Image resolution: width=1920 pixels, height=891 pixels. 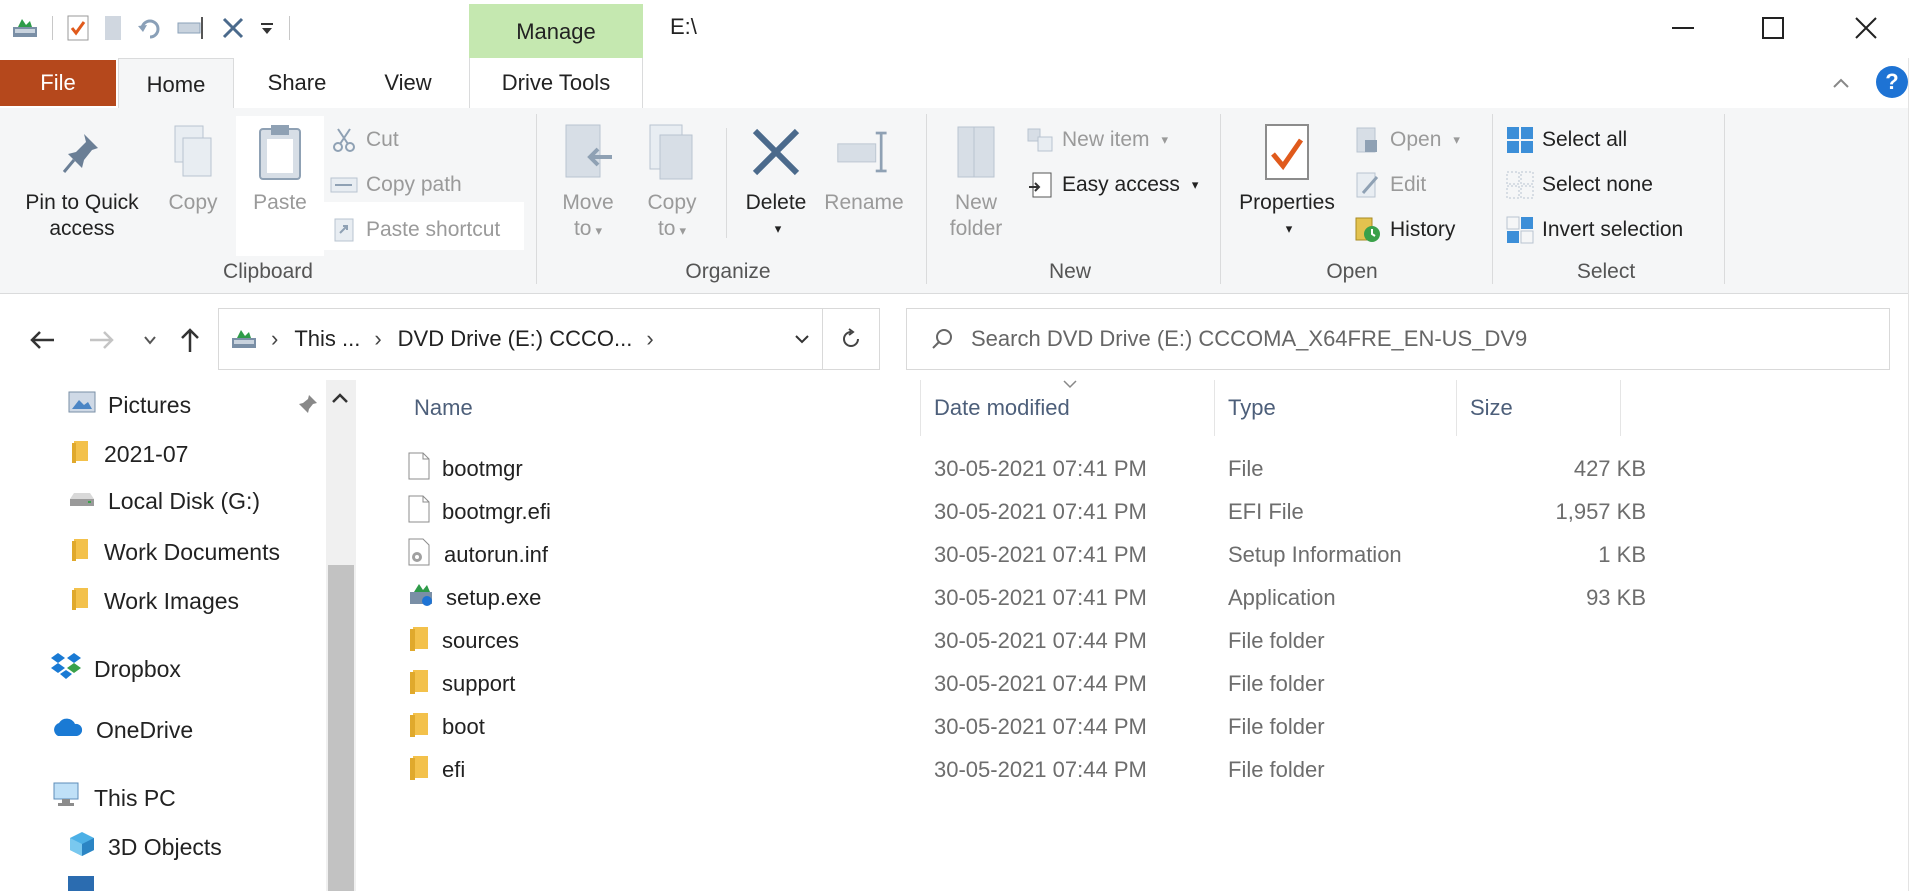 I want to click on file-size: 427 KB, so click(x=1609, y=468).